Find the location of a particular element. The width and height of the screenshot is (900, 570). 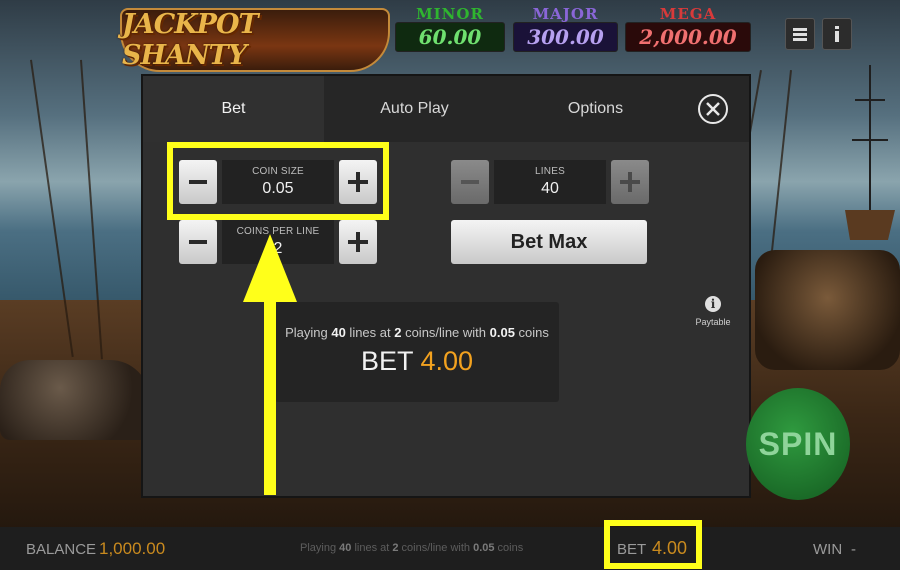

modal-tabs: Bet Auto Play Options is located at coordinates (446, 109).